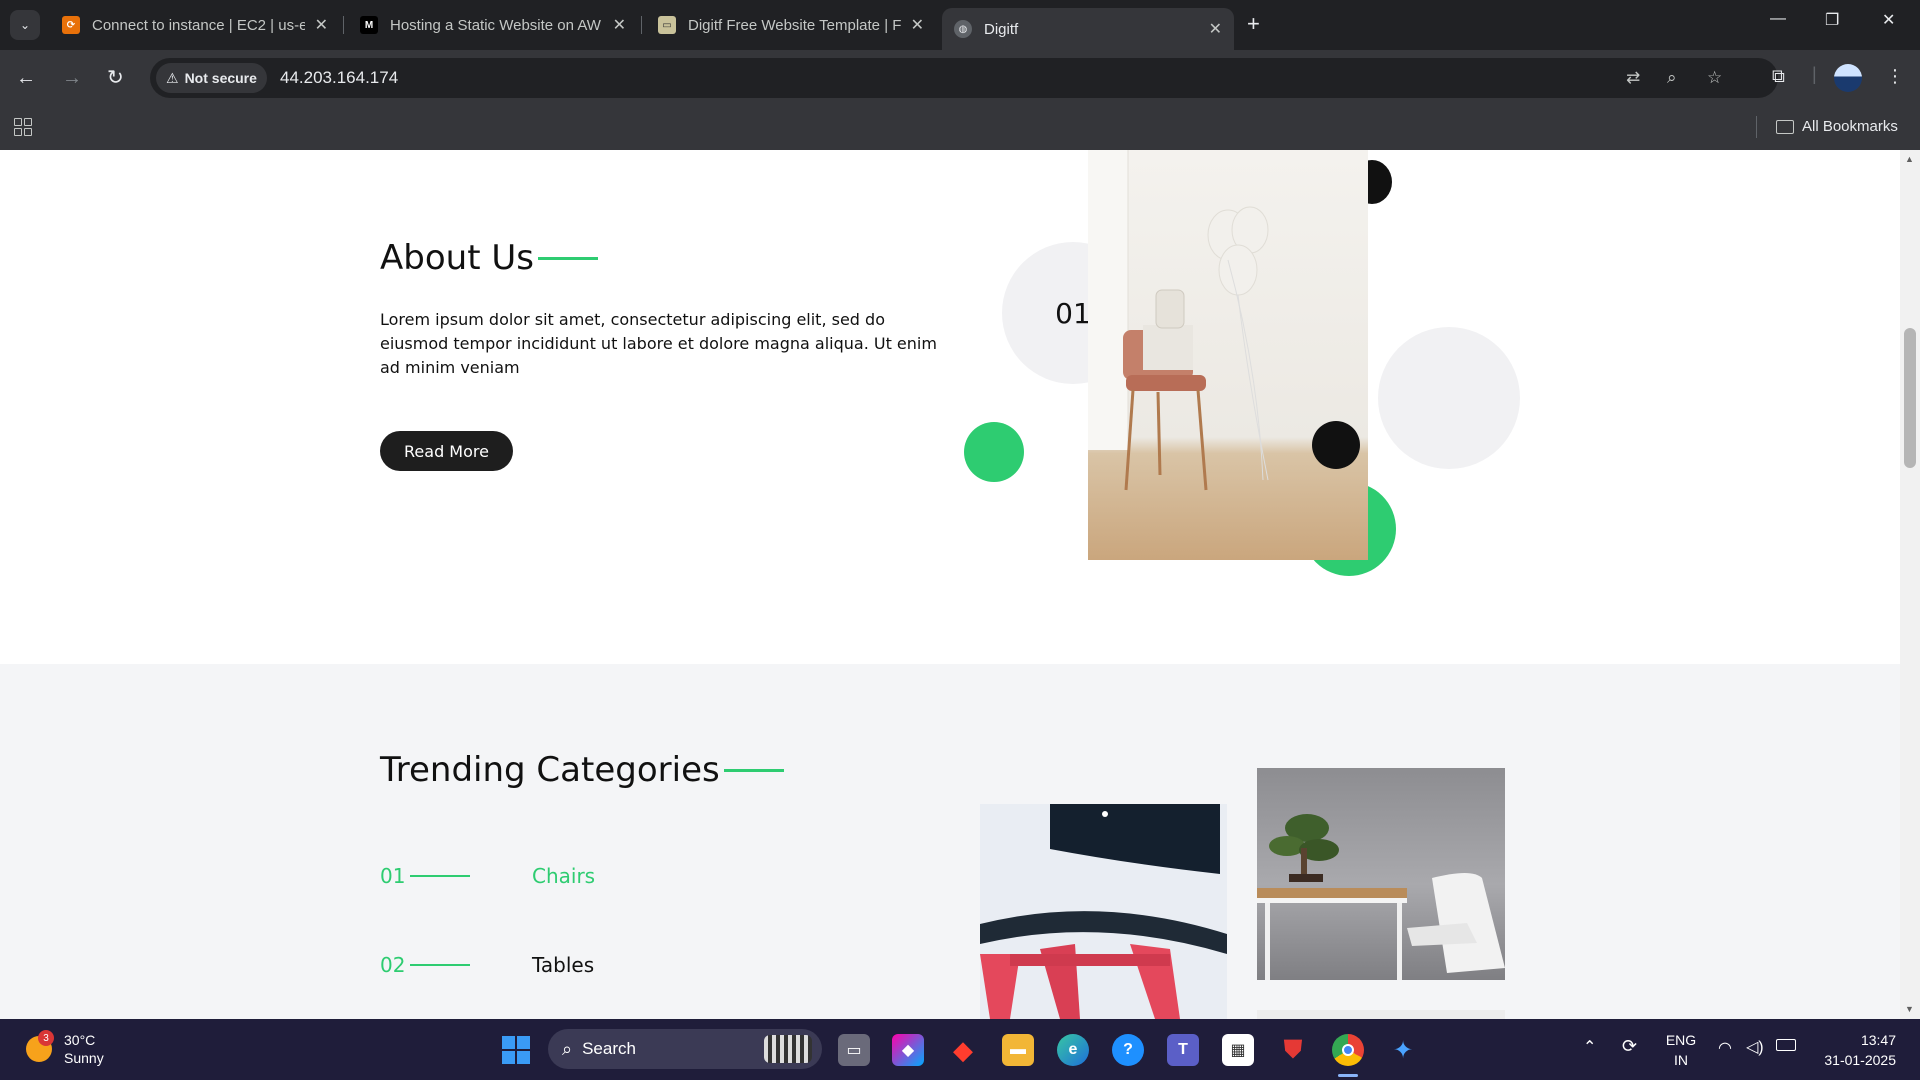  Describe the element at coordinates (393, 876) in the screenshot. I see `category-number: 01` at that location.